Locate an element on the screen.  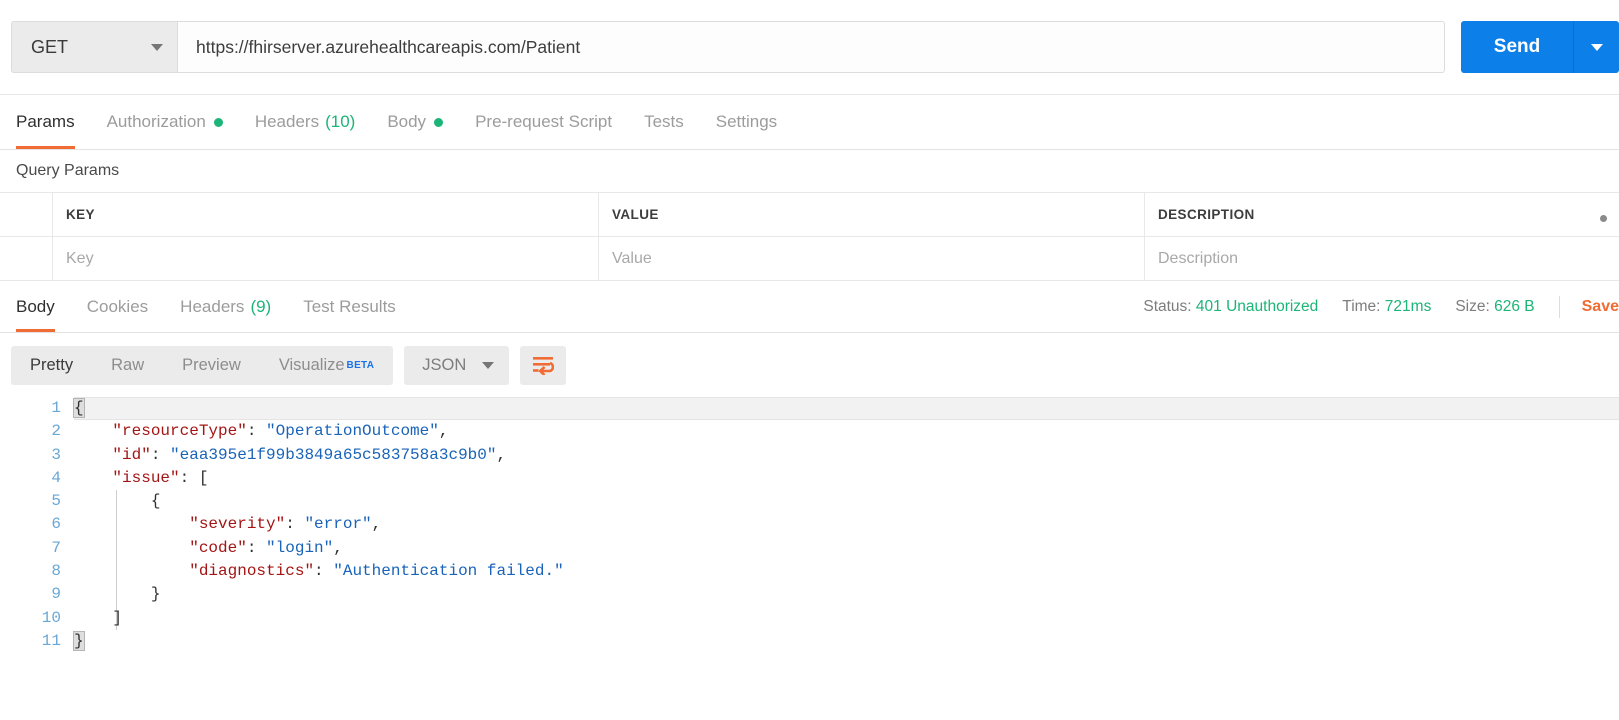
modified-indicator-icon is located at coordinates (439, 122).